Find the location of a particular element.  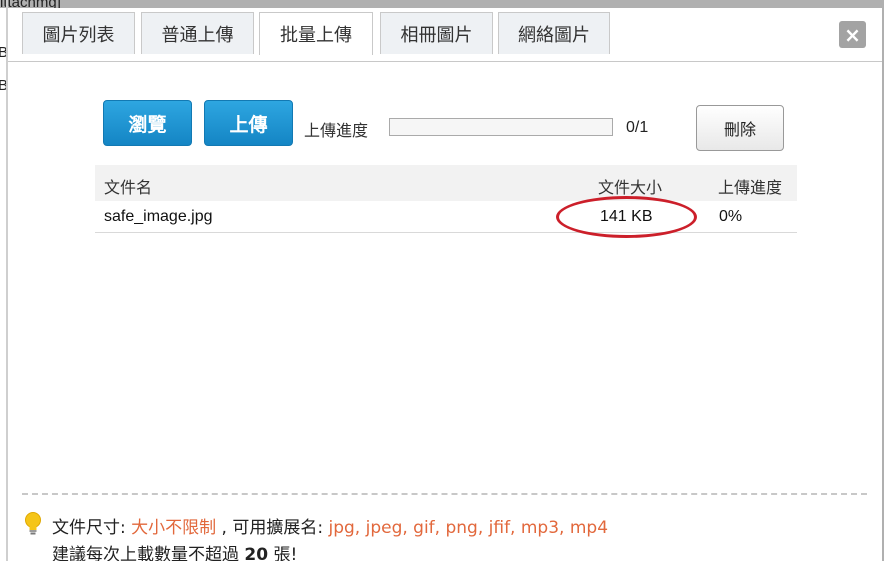

dialog-border is located at coordinates (7, 280).